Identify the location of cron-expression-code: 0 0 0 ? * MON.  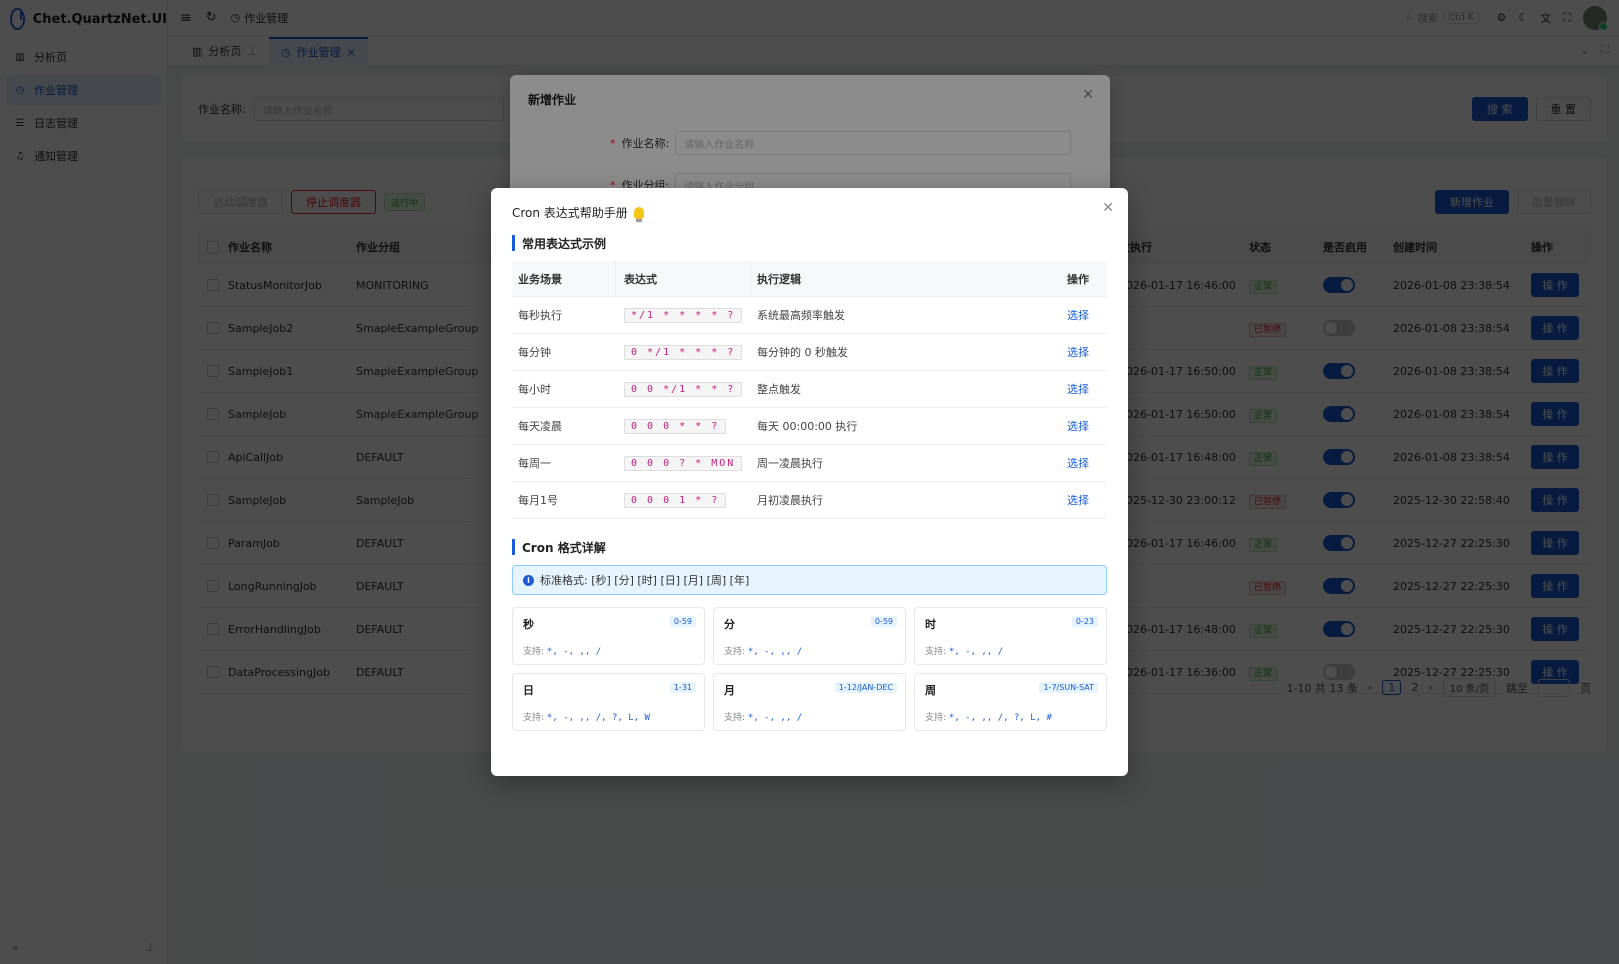
(683, 463).